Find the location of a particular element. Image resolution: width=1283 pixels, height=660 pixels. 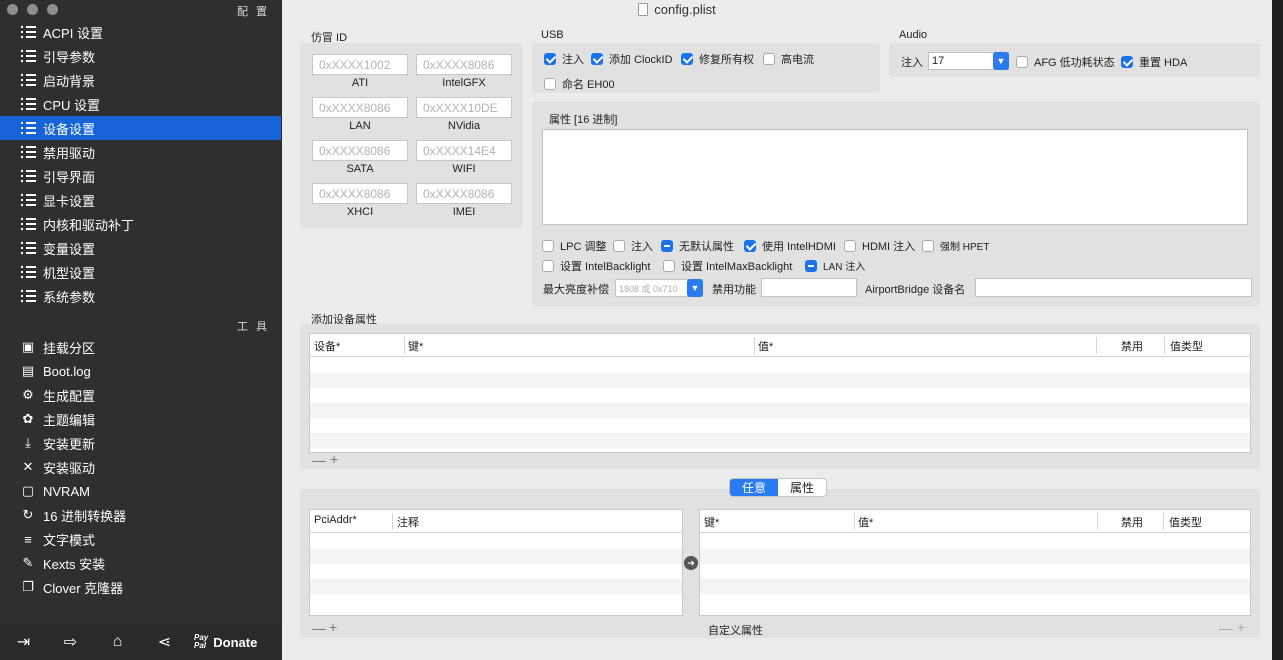

sidebar-item-0: ACPI 设置 is located at coordinates (140, 32).